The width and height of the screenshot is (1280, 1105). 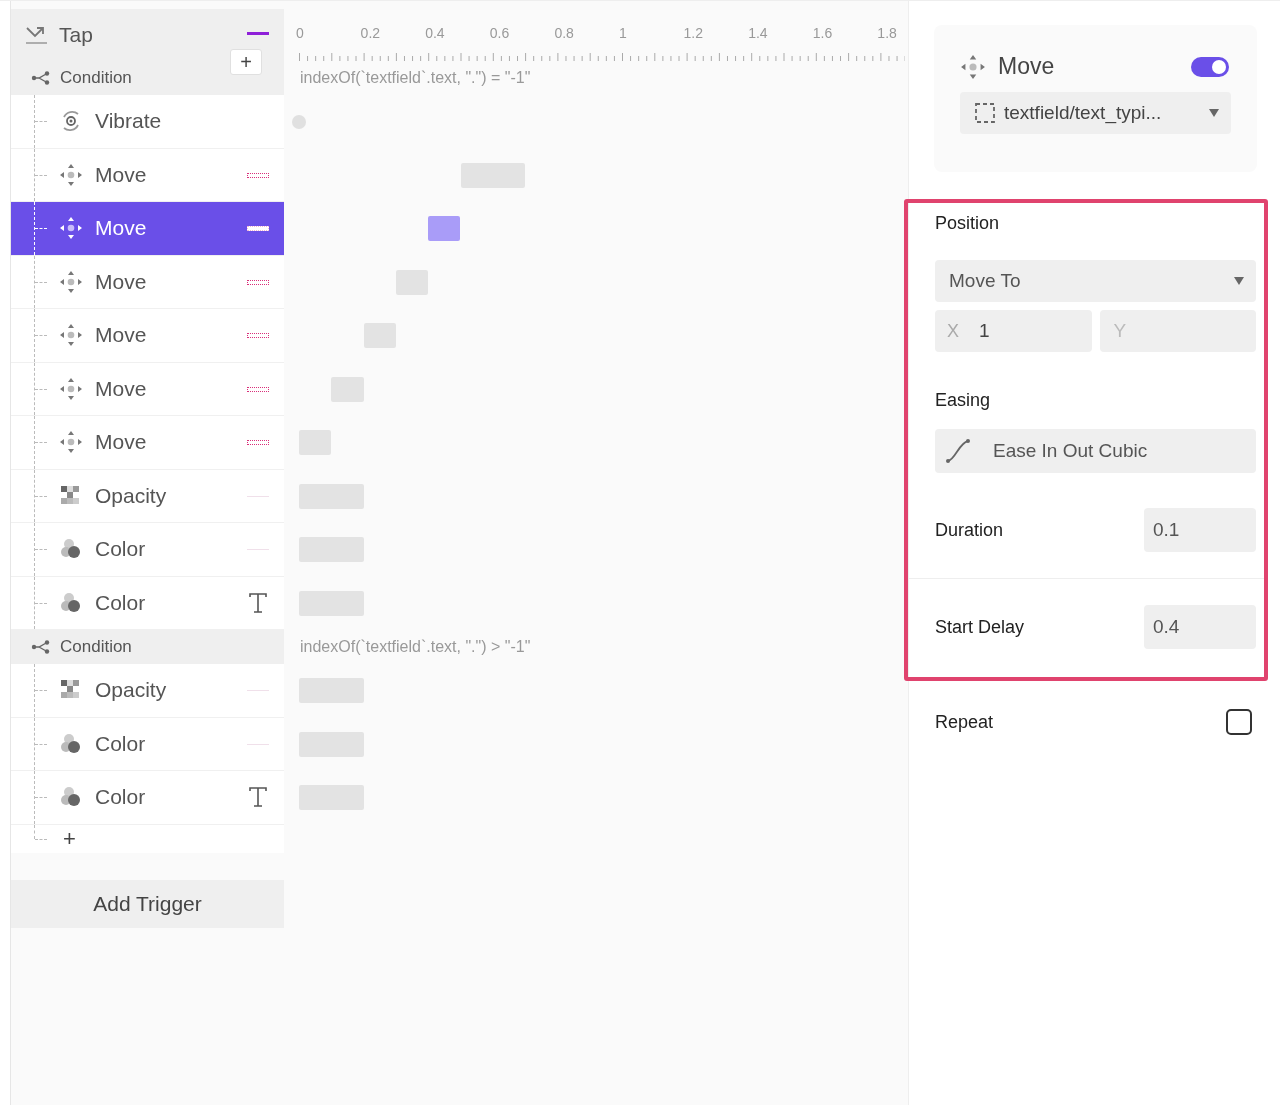 I want to click on ruler-label: 0.6, so click(x=500, y=33).